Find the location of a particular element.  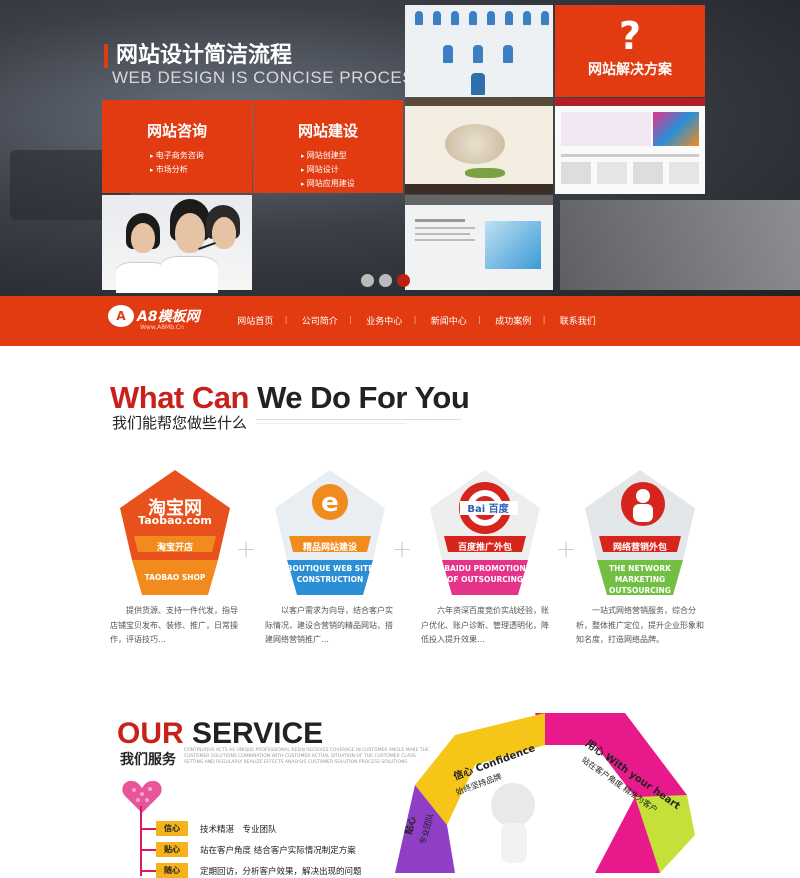

panel-item: 网站设计 is located at coordinates (352, 170).